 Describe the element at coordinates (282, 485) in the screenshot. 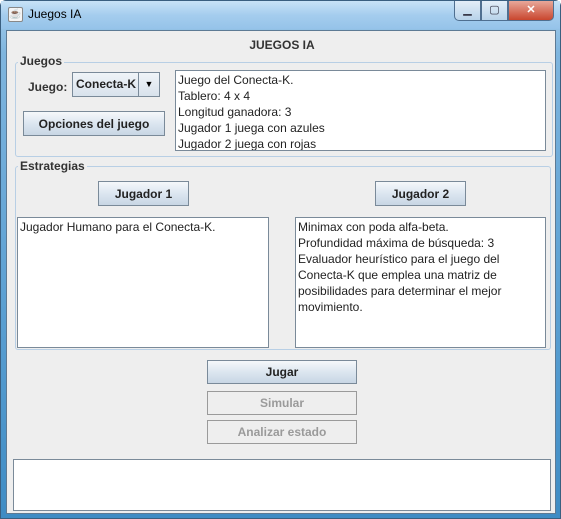

I see `output-textarea` at that location.